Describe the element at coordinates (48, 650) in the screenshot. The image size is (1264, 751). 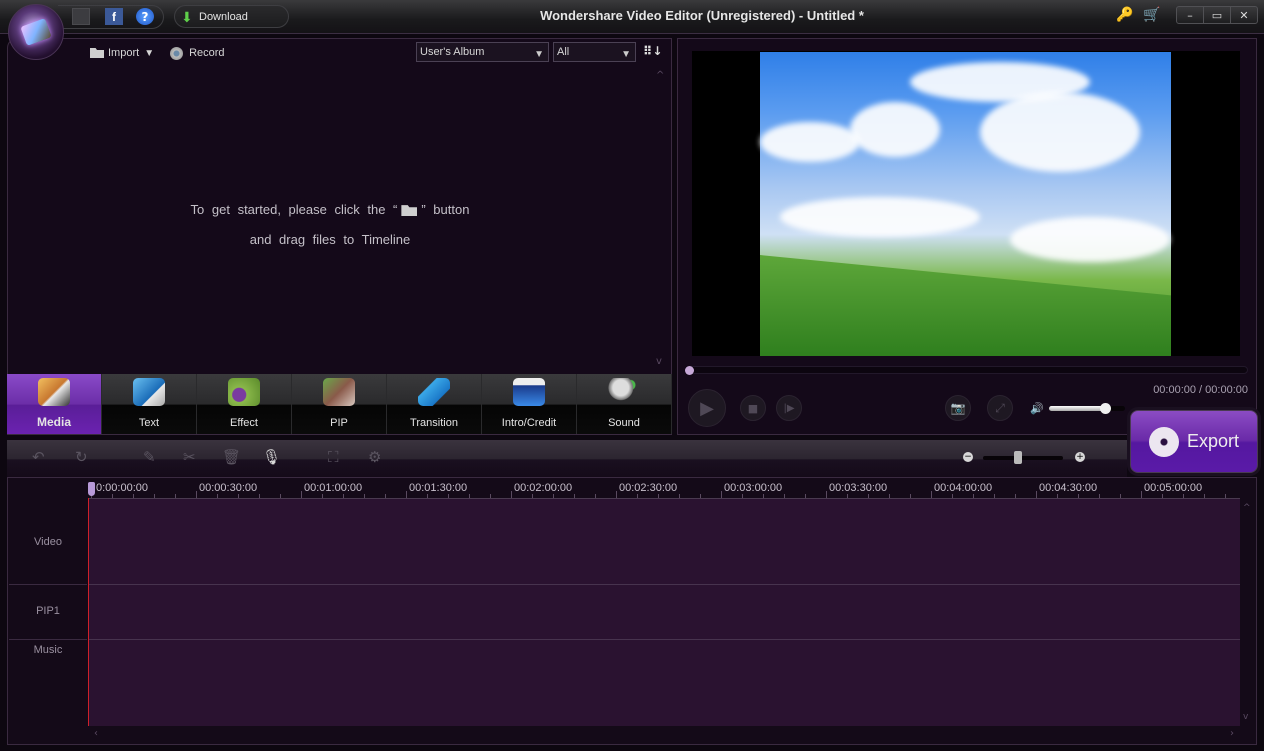
I see `track-label-music: Music` at that location.